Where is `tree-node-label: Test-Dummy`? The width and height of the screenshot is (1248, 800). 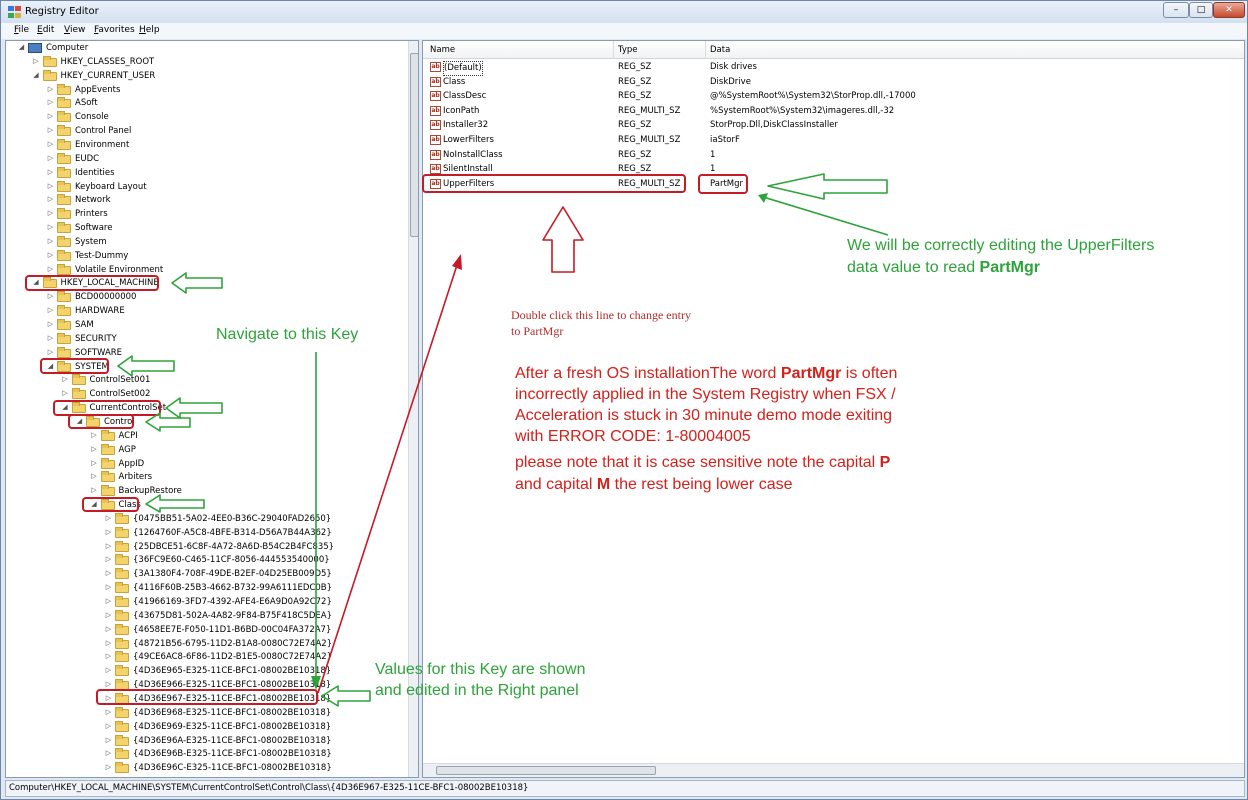 tree-node-label: Test-Dummy is located at coordinates (102, 255).